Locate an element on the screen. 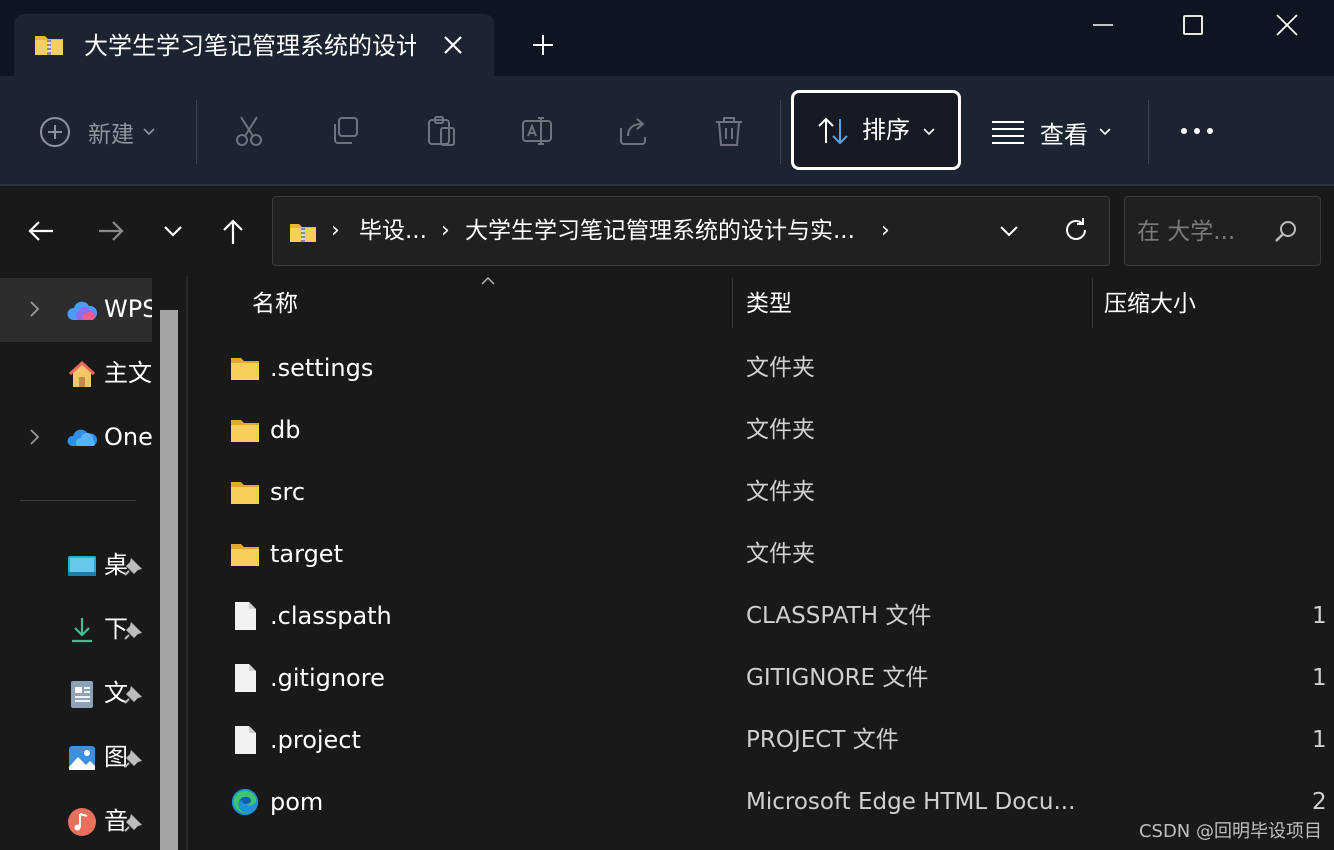 This screenshot has height=850, width=1334. sidebar-item-label: One is located at coordinates (128, 437).